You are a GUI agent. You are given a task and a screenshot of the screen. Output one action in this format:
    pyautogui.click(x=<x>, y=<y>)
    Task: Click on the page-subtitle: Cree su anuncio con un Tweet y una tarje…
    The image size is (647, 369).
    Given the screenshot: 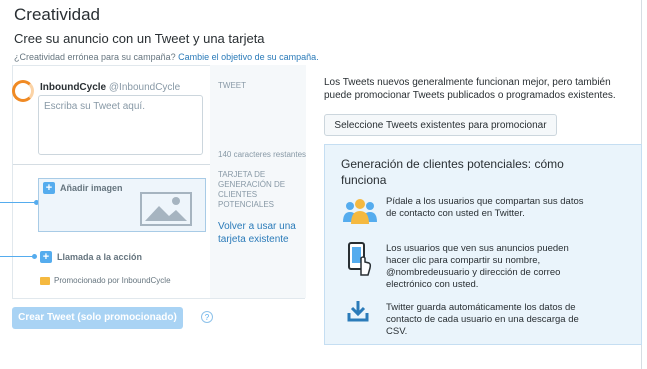 What is the action you would take?
    pyautogui.click(x=139, y=38)
    